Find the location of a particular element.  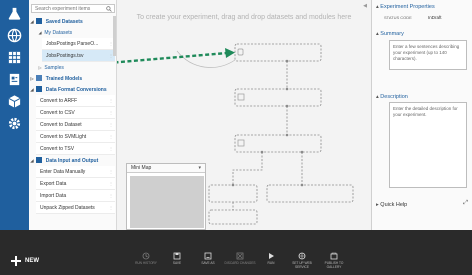

run-label: RUN is located at coordinates (271, 263).